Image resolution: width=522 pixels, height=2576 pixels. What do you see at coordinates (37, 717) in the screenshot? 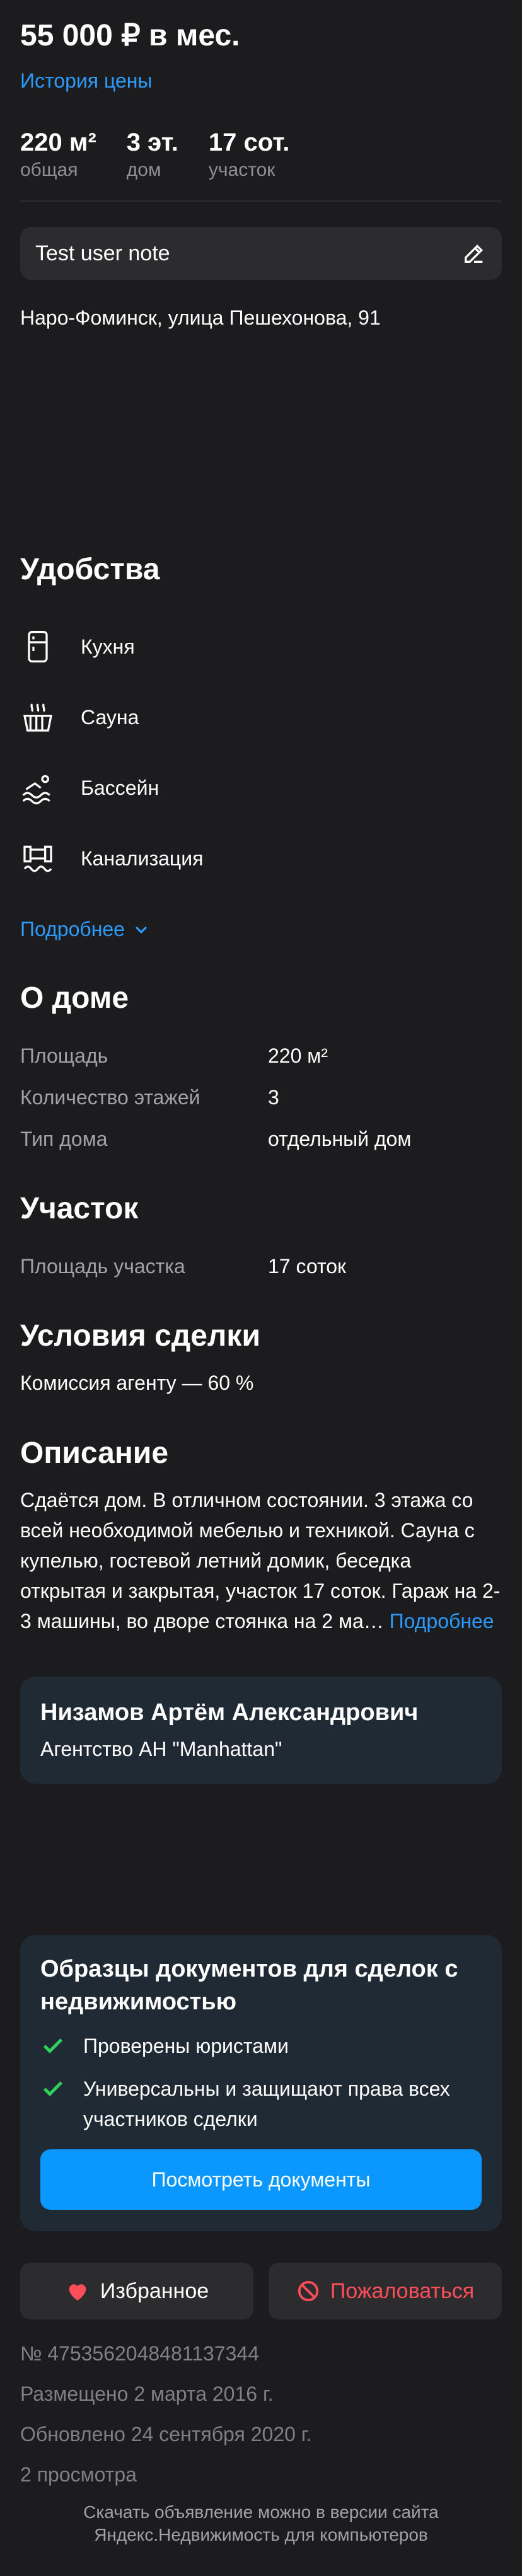
I see `sauna-icon` at bounding box center [37, 717].